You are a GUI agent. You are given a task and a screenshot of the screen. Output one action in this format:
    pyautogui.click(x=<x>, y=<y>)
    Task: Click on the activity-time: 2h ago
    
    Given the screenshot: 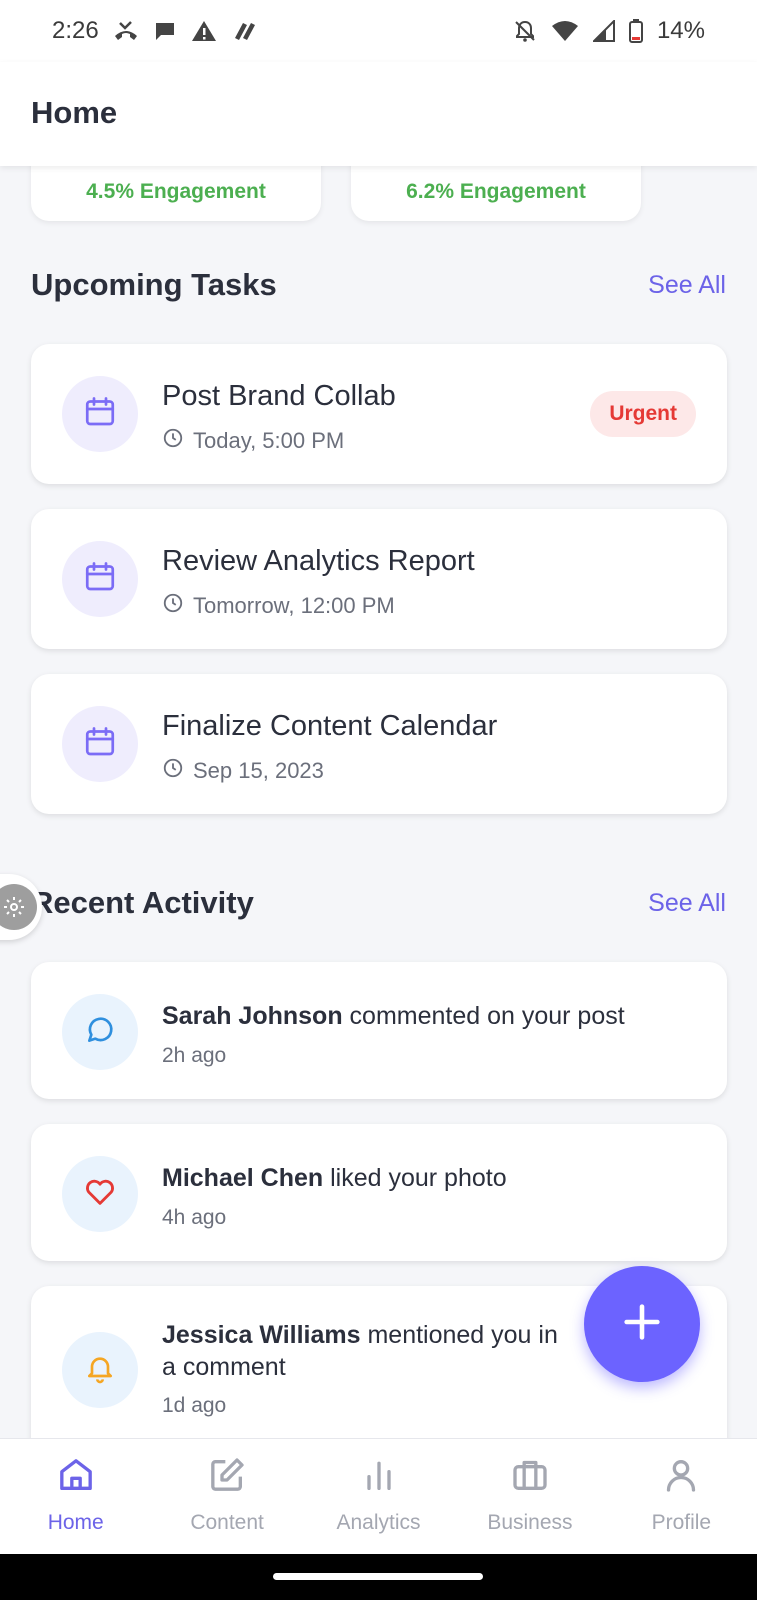 What is the action you would take?
    pyautogui.click(x=194, y=1055)
    